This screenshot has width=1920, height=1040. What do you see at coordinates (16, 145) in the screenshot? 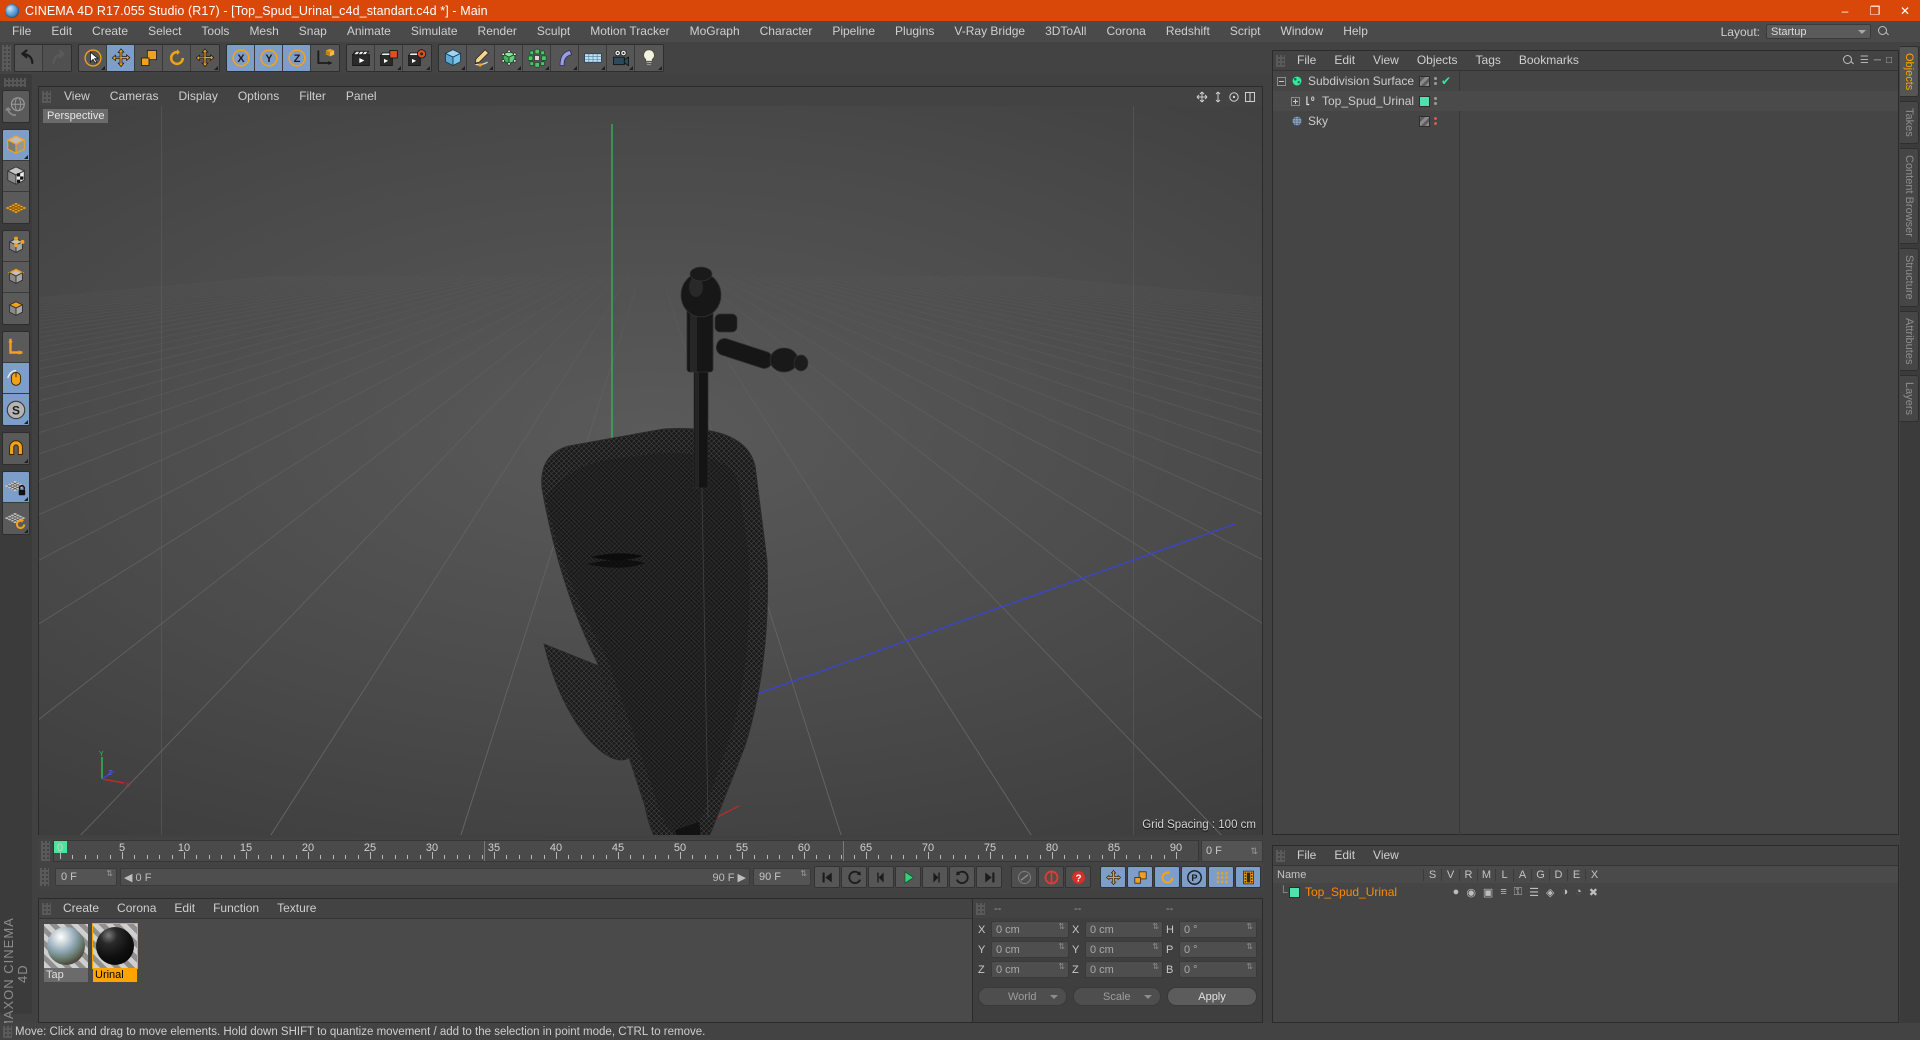
I see `make-editable-button` at bounding box center [16, 145].